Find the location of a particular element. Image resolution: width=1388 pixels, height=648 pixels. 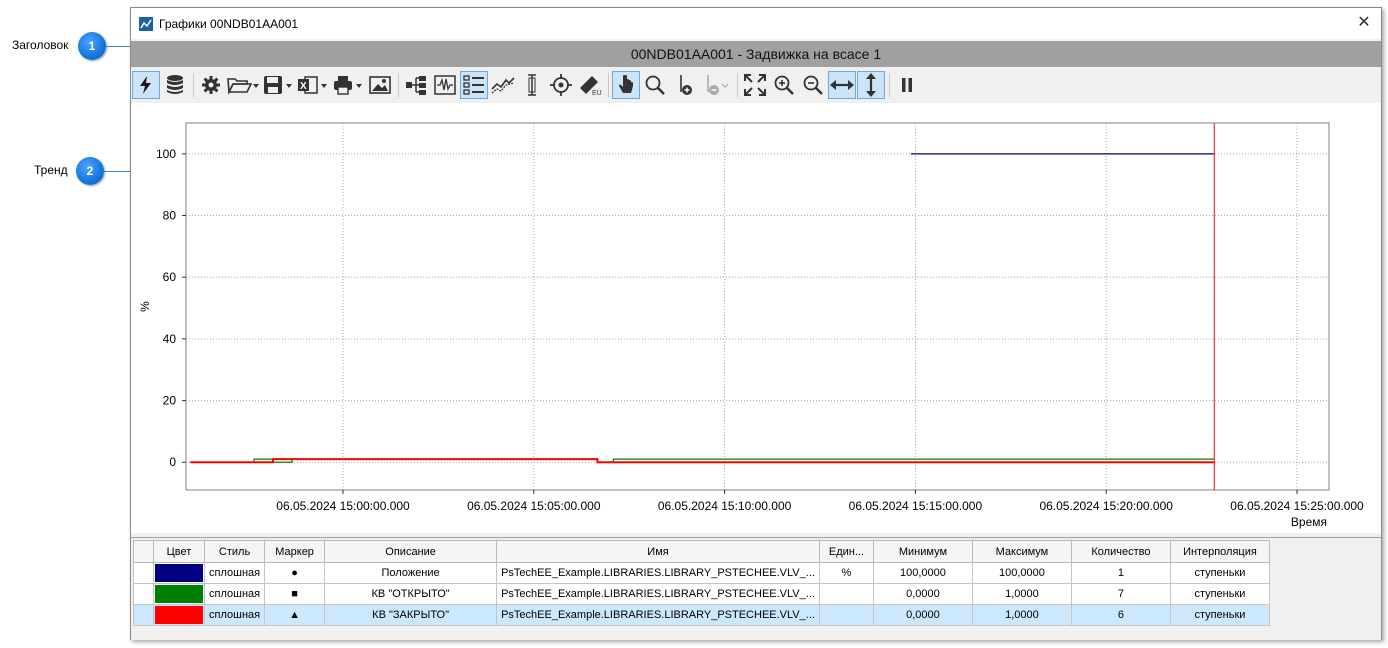

pointer-icon is located at coordinates (626, 85).